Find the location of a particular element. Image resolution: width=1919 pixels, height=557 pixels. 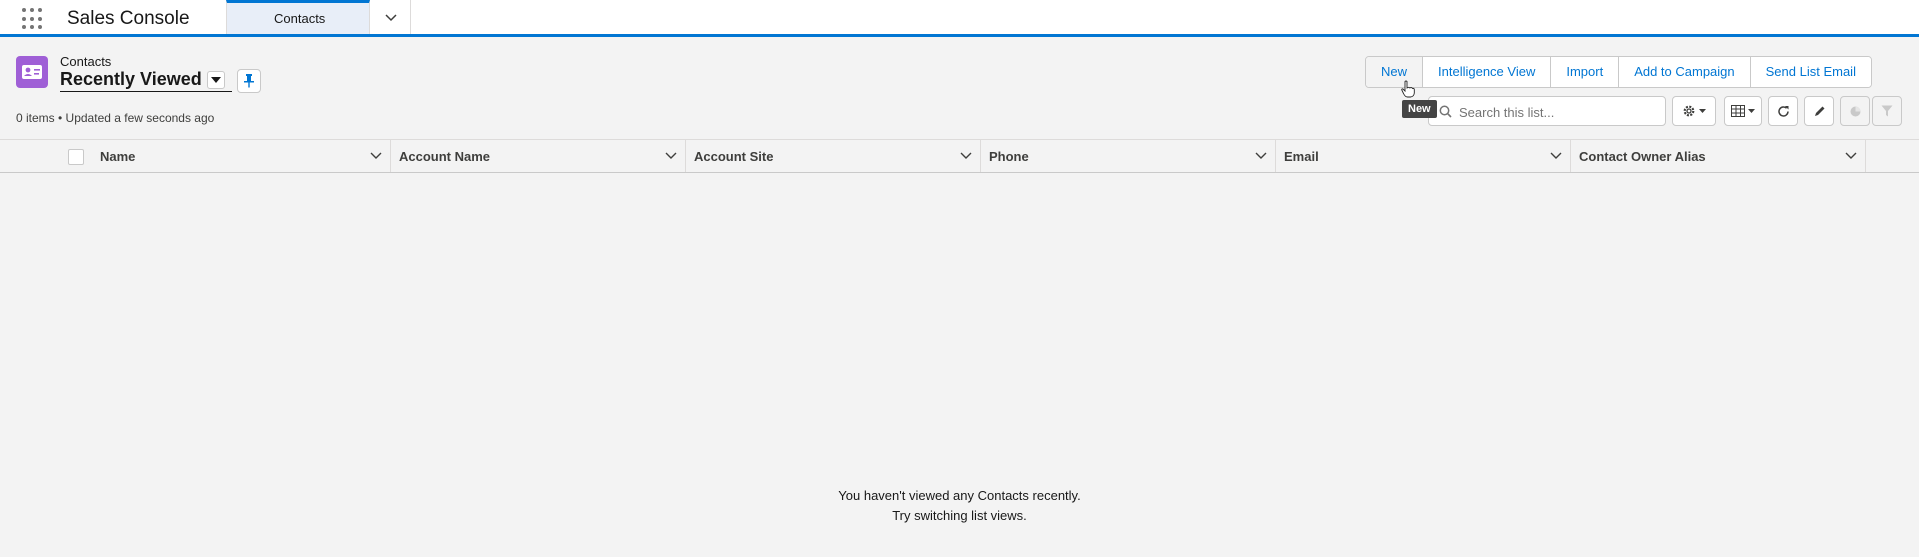

app-launcher-icon is located at coordinates (33, 19).